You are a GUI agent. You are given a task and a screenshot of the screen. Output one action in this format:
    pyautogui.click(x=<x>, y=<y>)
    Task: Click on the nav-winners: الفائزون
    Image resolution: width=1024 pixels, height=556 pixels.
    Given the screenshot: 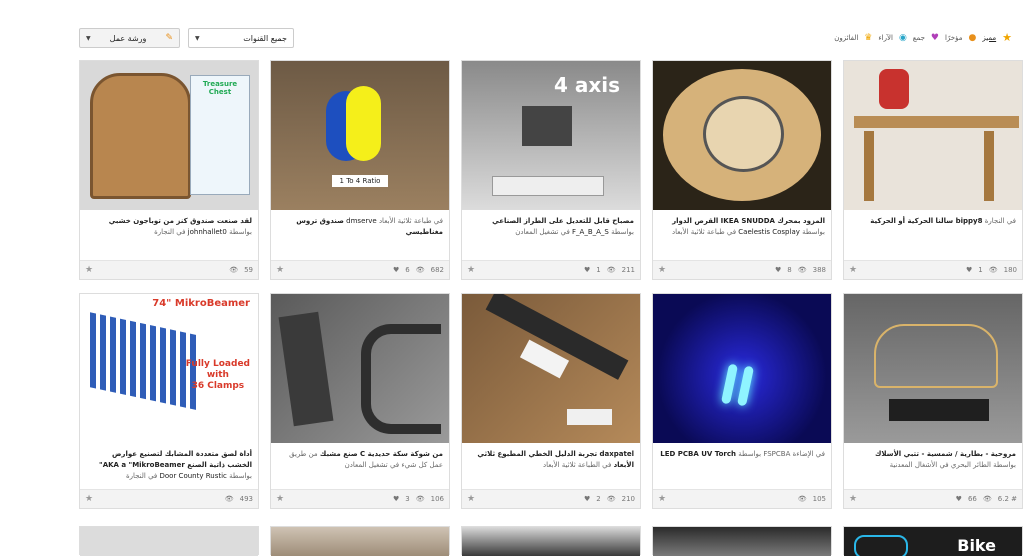 What is the action you would take?
    pyautogui.click(x=846, y=38)
    